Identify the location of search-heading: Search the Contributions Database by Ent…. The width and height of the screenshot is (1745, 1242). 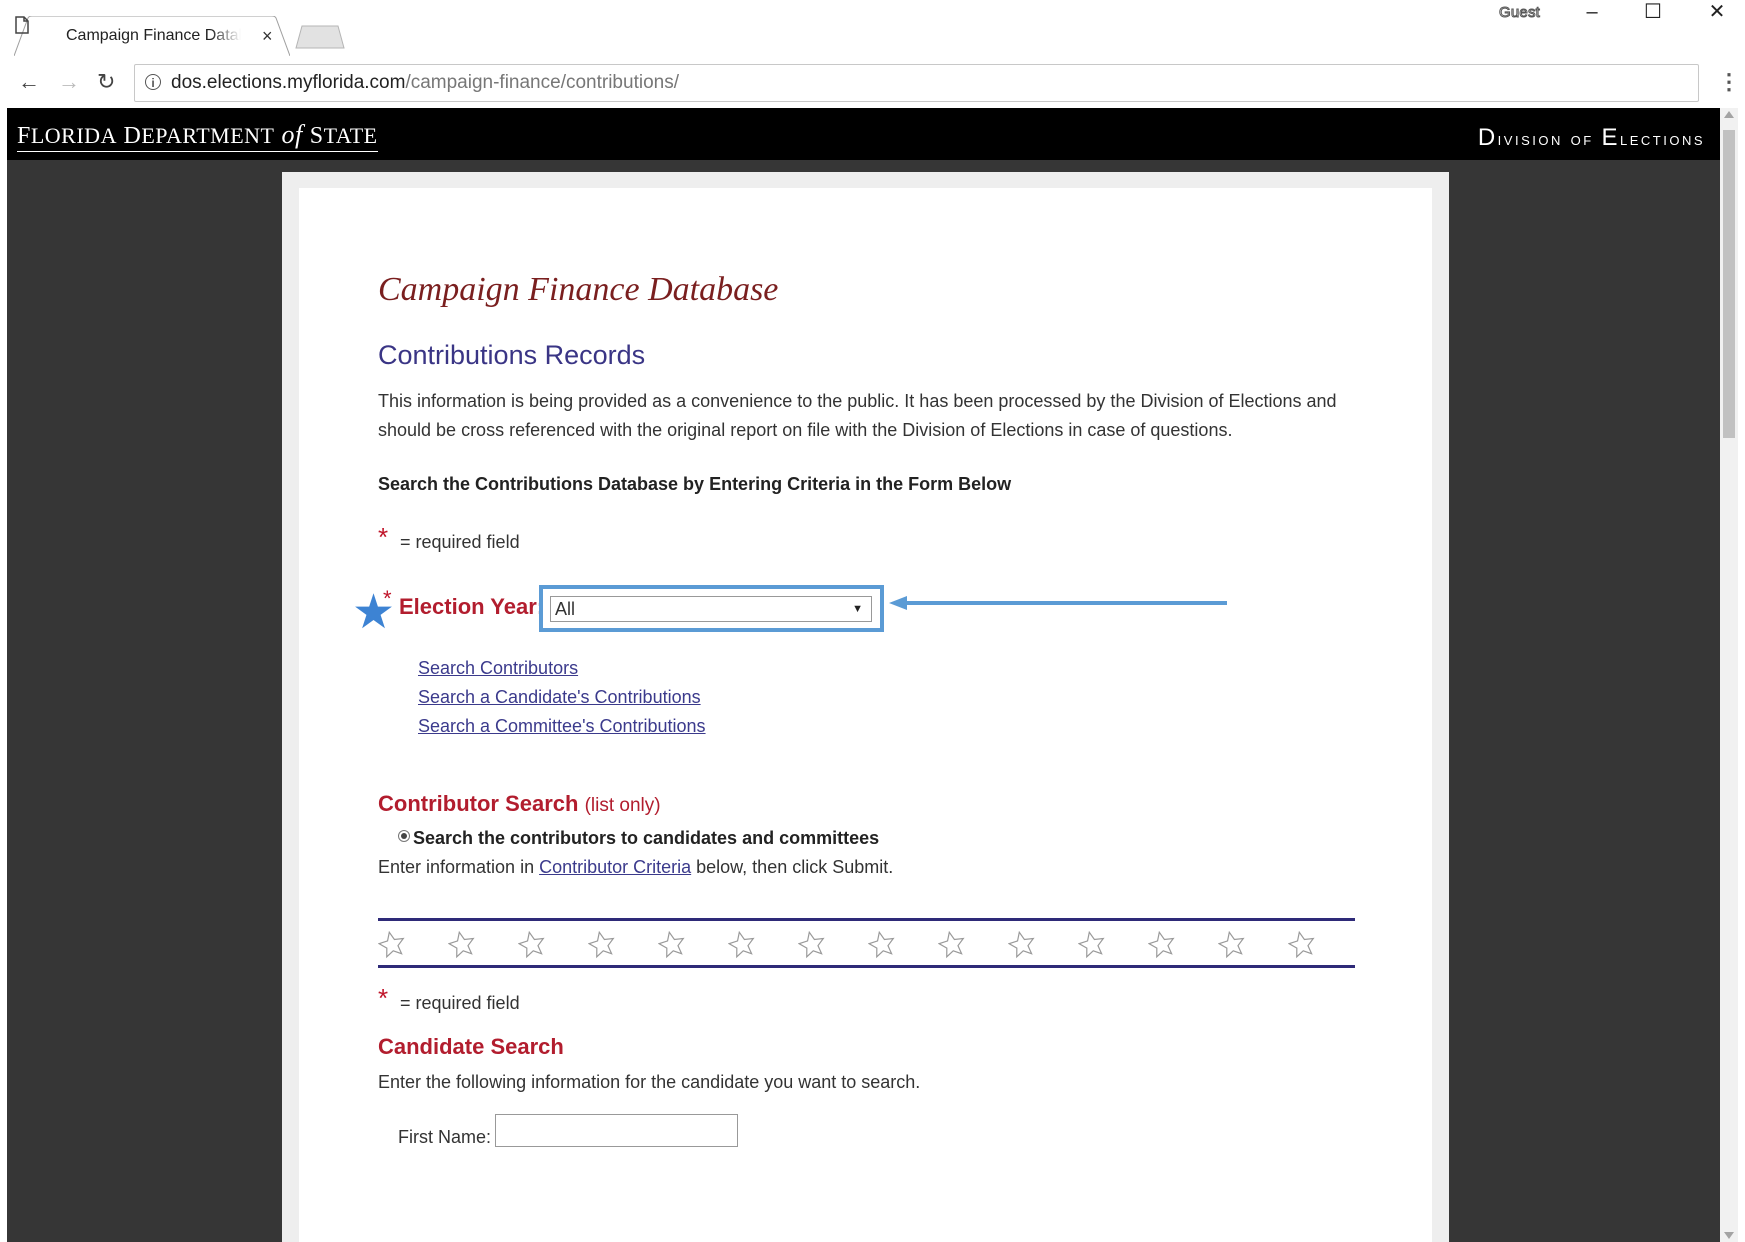
(695, 484).